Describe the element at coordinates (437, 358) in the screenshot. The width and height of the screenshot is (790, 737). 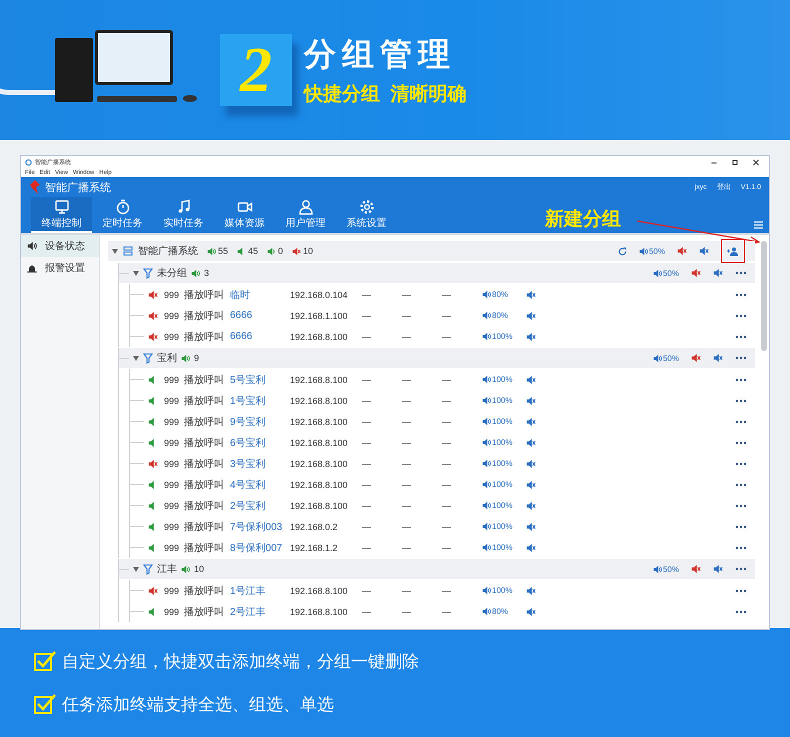
I see `group-row: 宝利 9 50%` at that location.